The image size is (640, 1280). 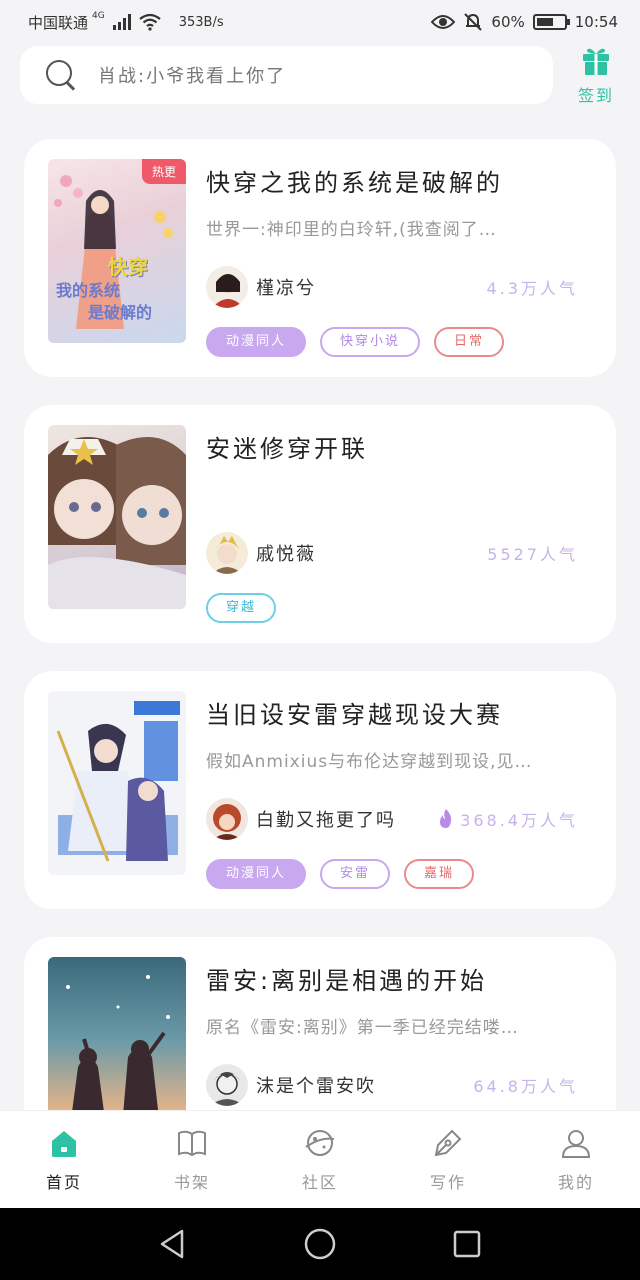 What do you see at coordinates (191, 1182) in the screenshot?
I see `nav-shelf-label: 书架` at bounding box center [191, 1182].